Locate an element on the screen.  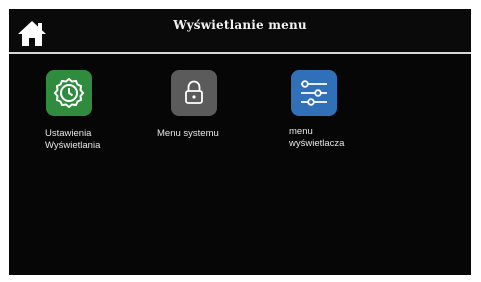
display-settings-tile: Ustawienia Wyświetlania is located at coordinates (90, 120).